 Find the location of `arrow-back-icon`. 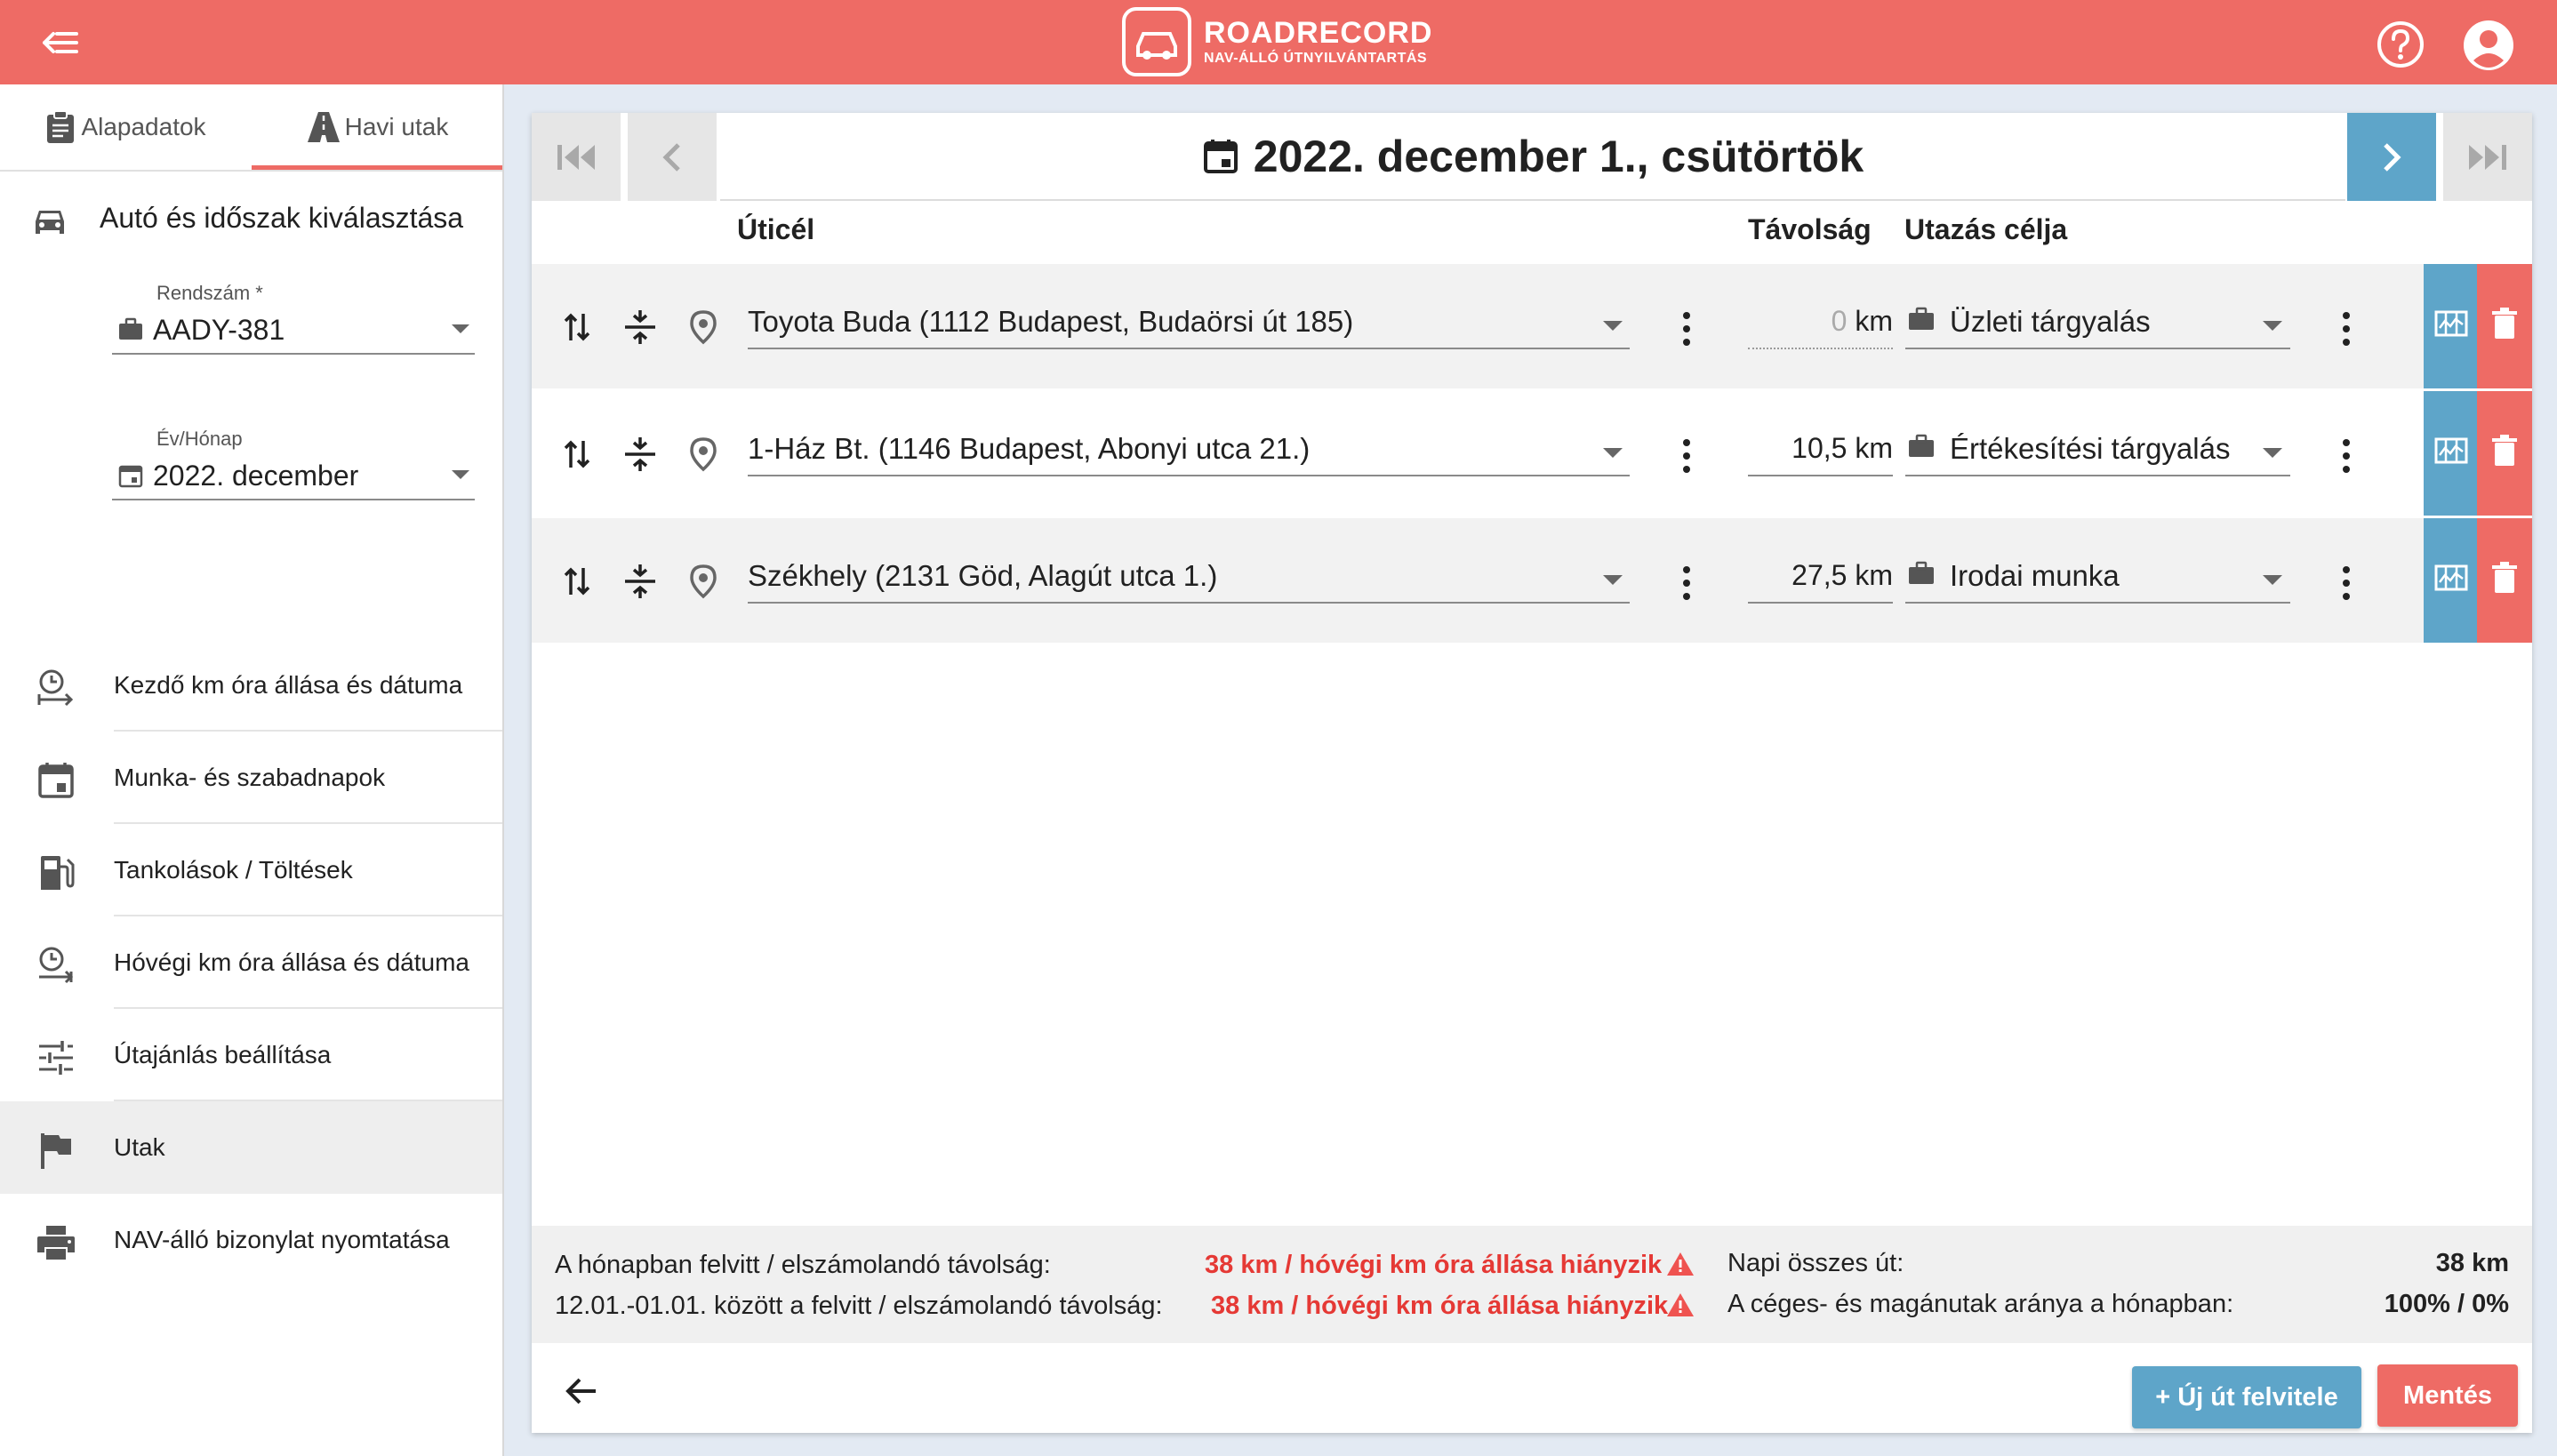

arrow-back-icon is located at coordinates (581, 1391).